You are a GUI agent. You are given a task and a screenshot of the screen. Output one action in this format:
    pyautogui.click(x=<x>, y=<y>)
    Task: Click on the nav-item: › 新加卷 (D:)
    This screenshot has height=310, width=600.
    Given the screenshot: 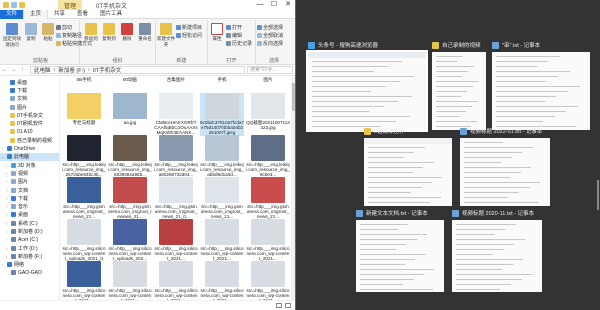 What is the action you would take?
    pyautogui.click(x=29, y=231)
    